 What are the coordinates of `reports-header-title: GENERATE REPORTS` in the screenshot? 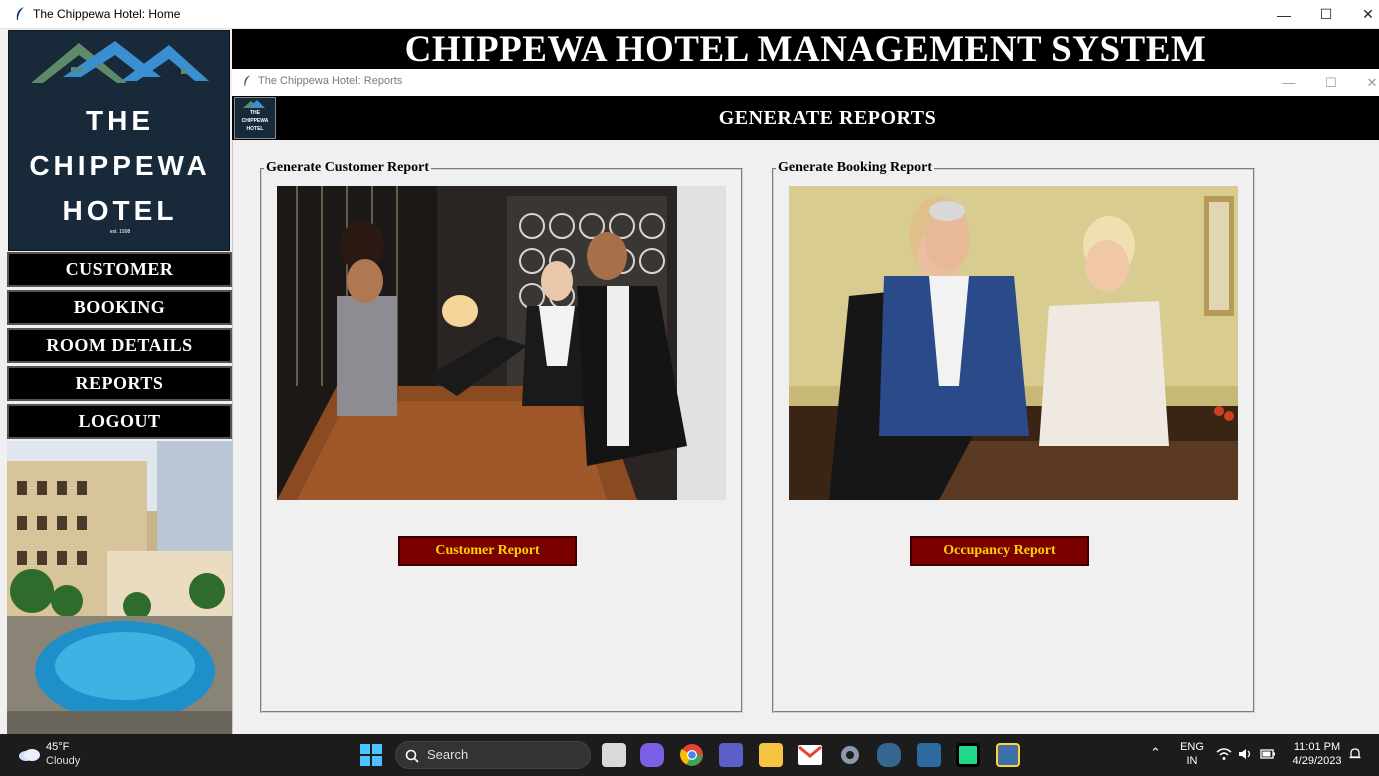 It's located at (827, 118).